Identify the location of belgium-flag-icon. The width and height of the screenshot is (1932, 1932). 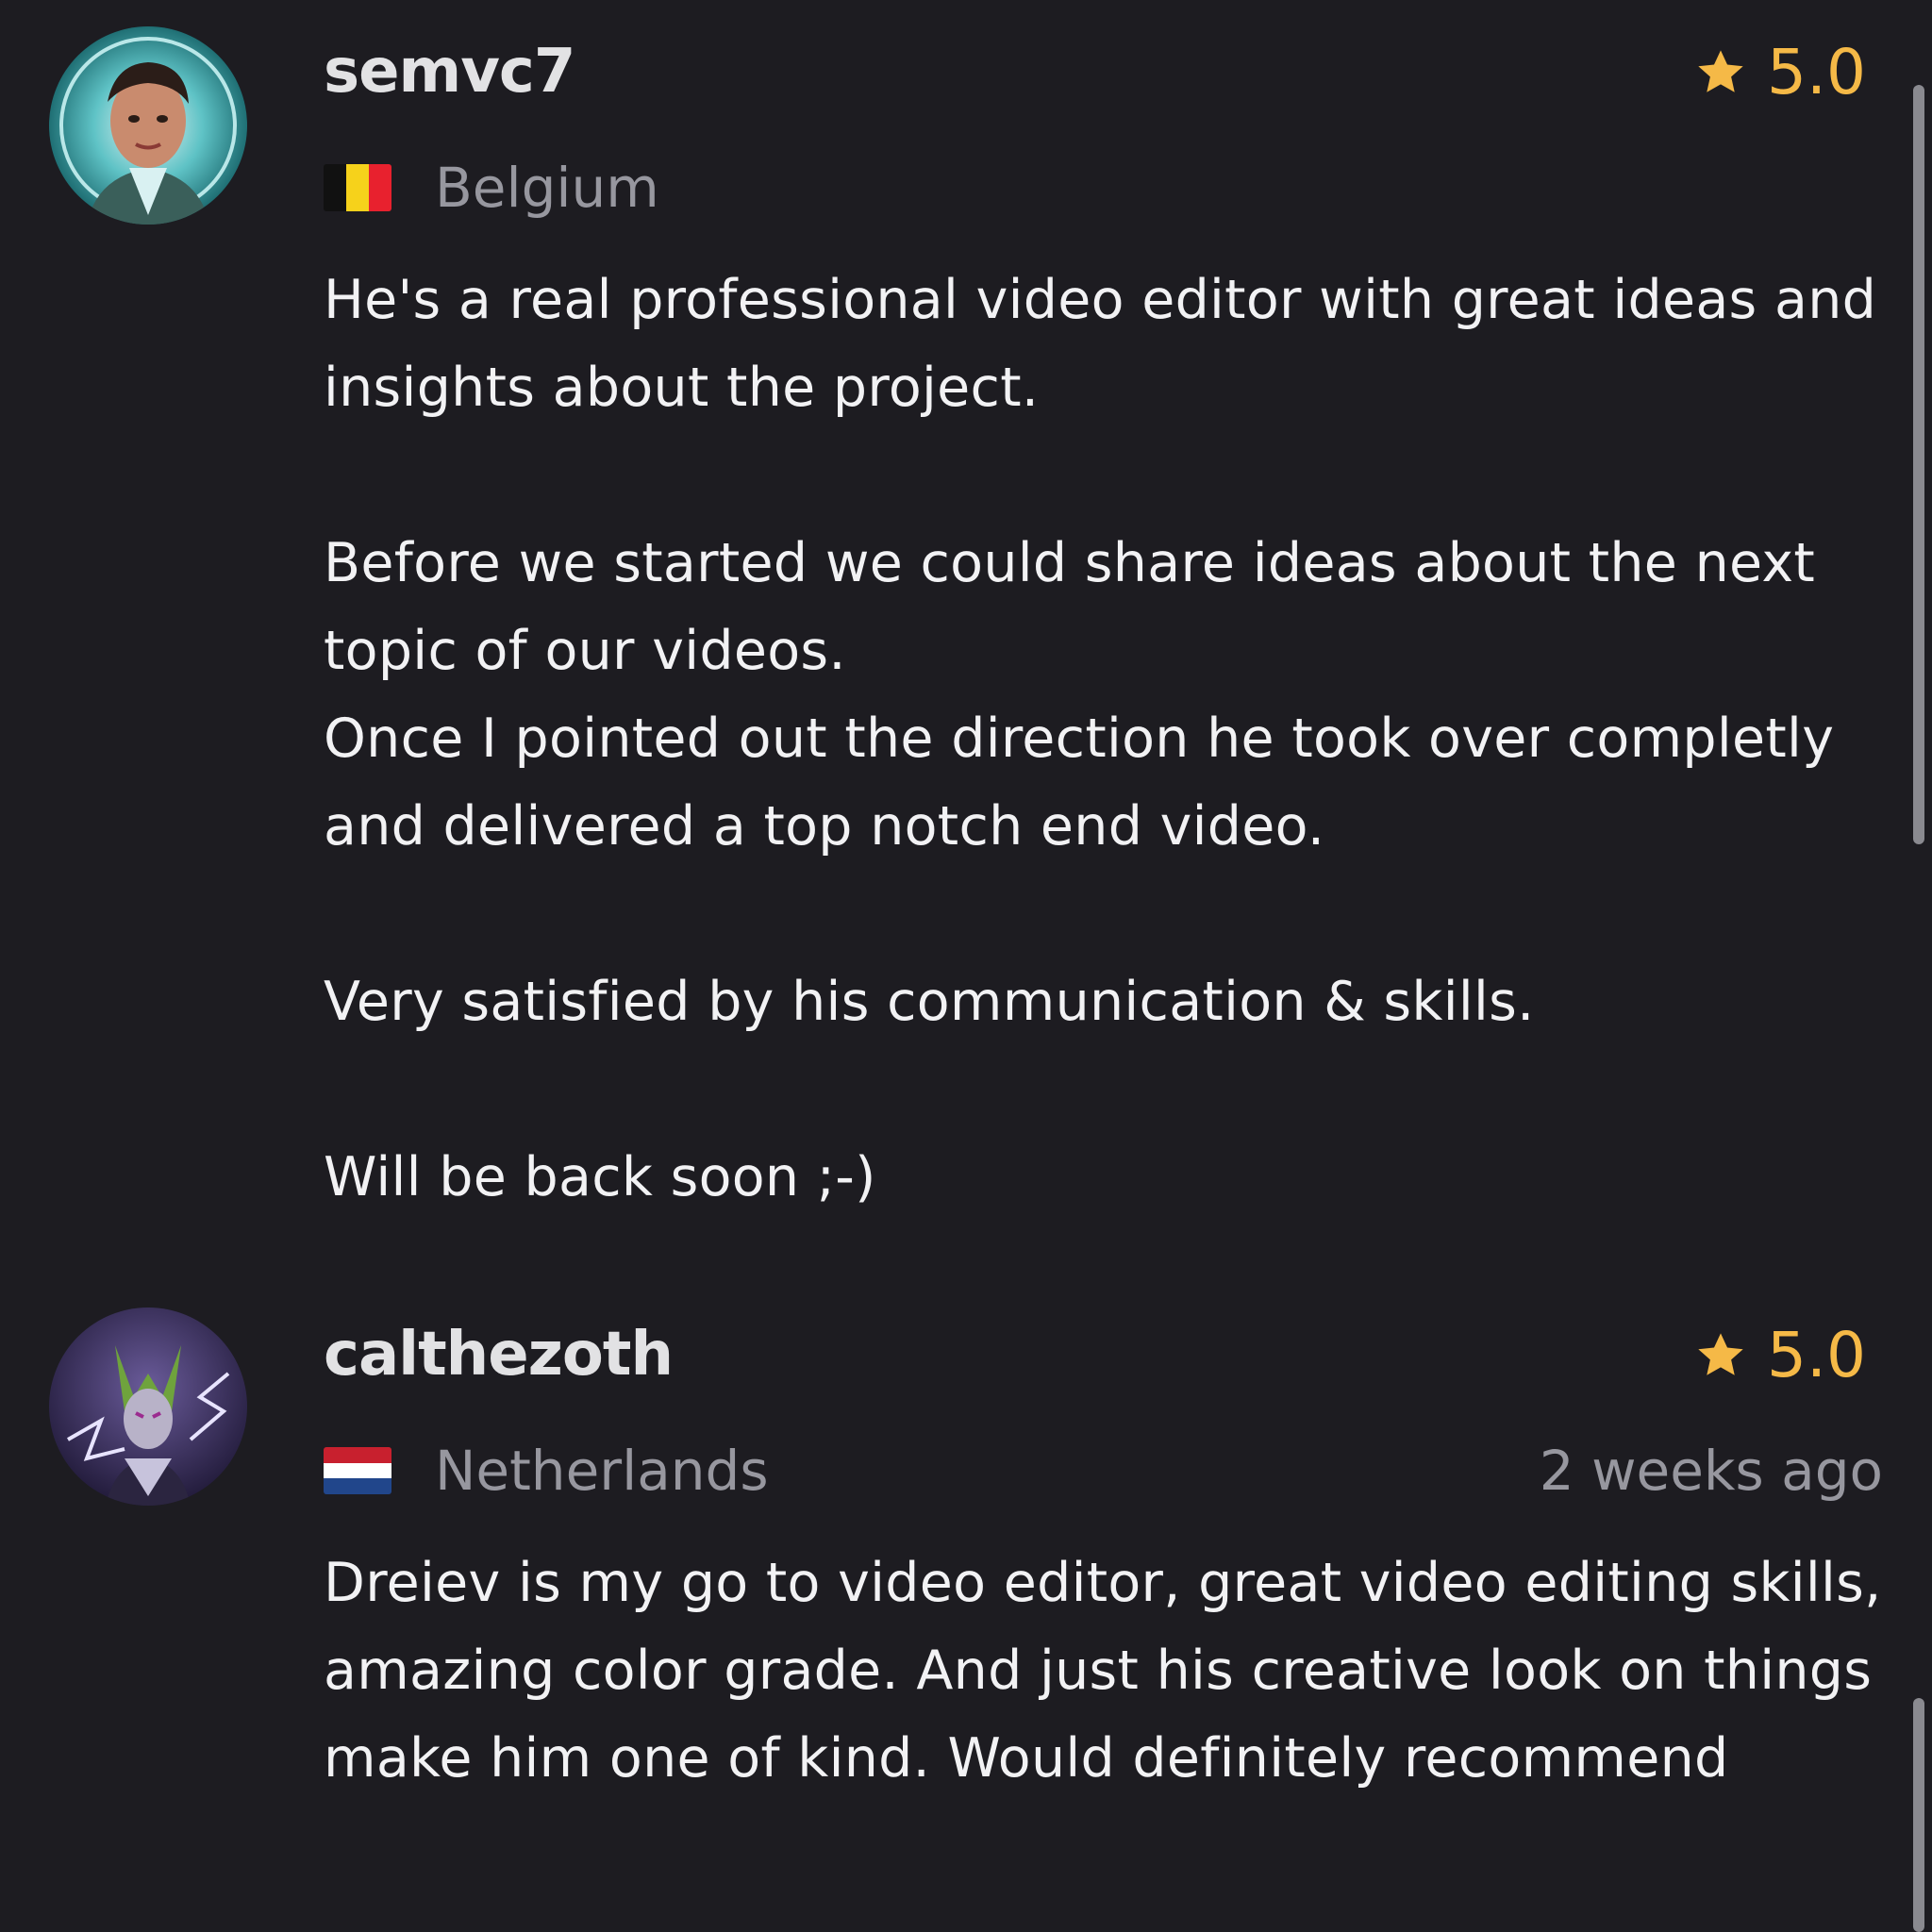
(358, 187).